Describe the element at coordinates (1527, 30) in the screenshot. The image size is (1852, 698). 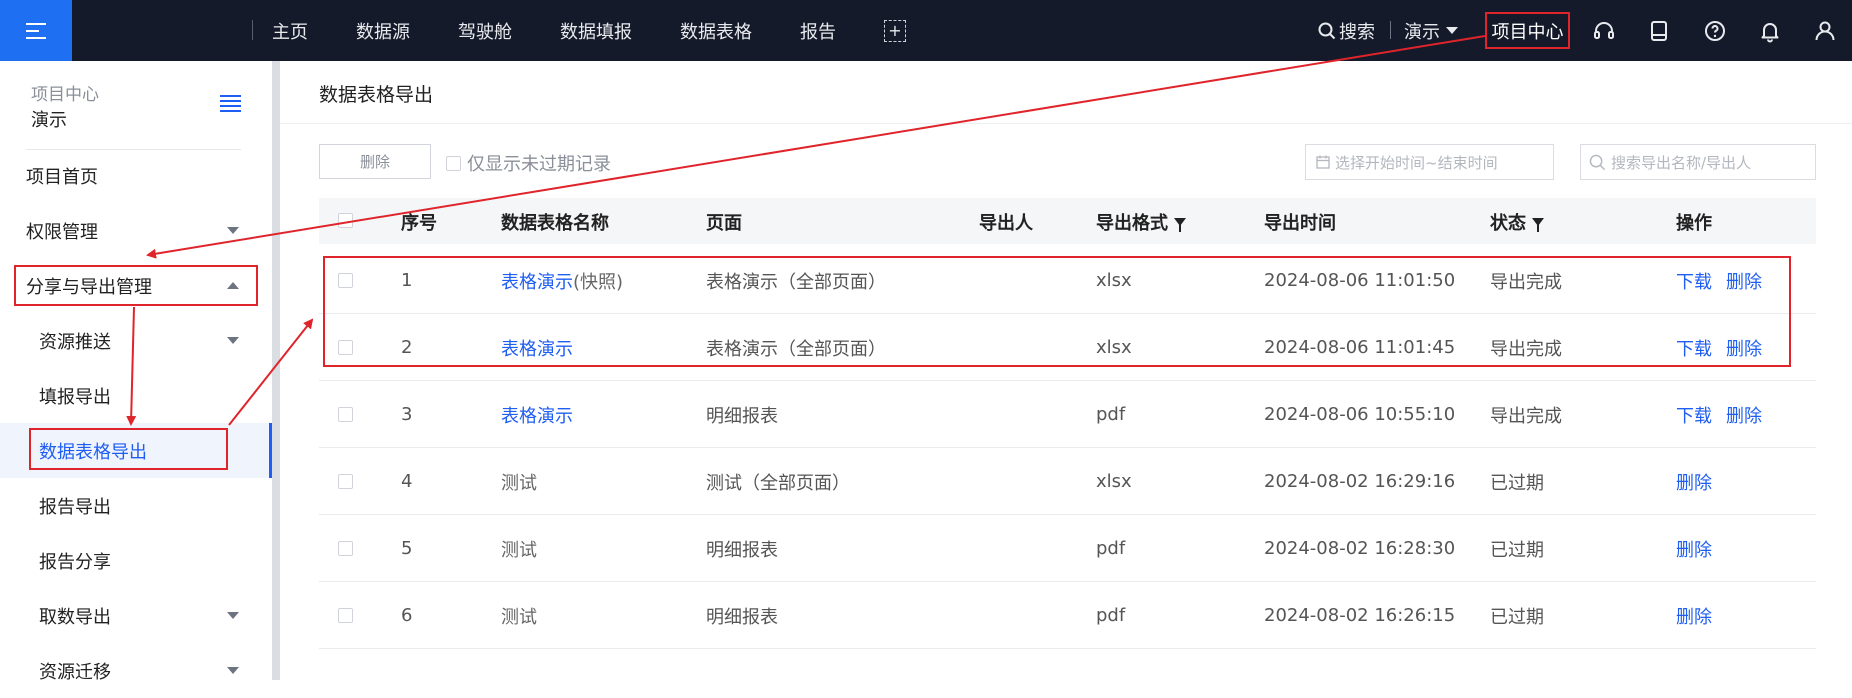
I see `project-center-button: 项目中心` at that location.